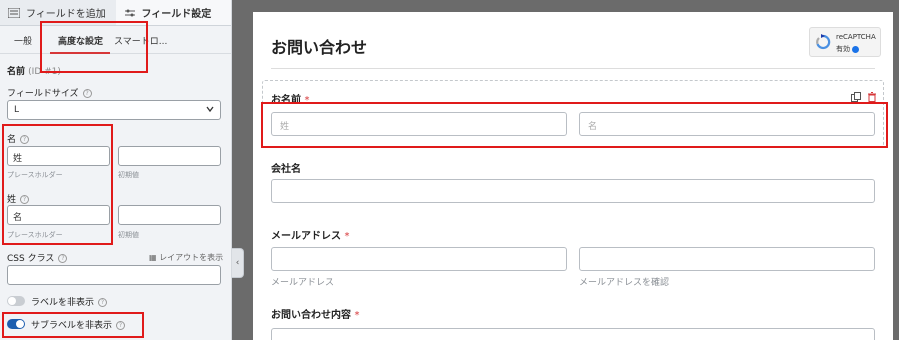  I want to click on show-layout-link: ▦ レイアウトを表示, so click(186, 257).